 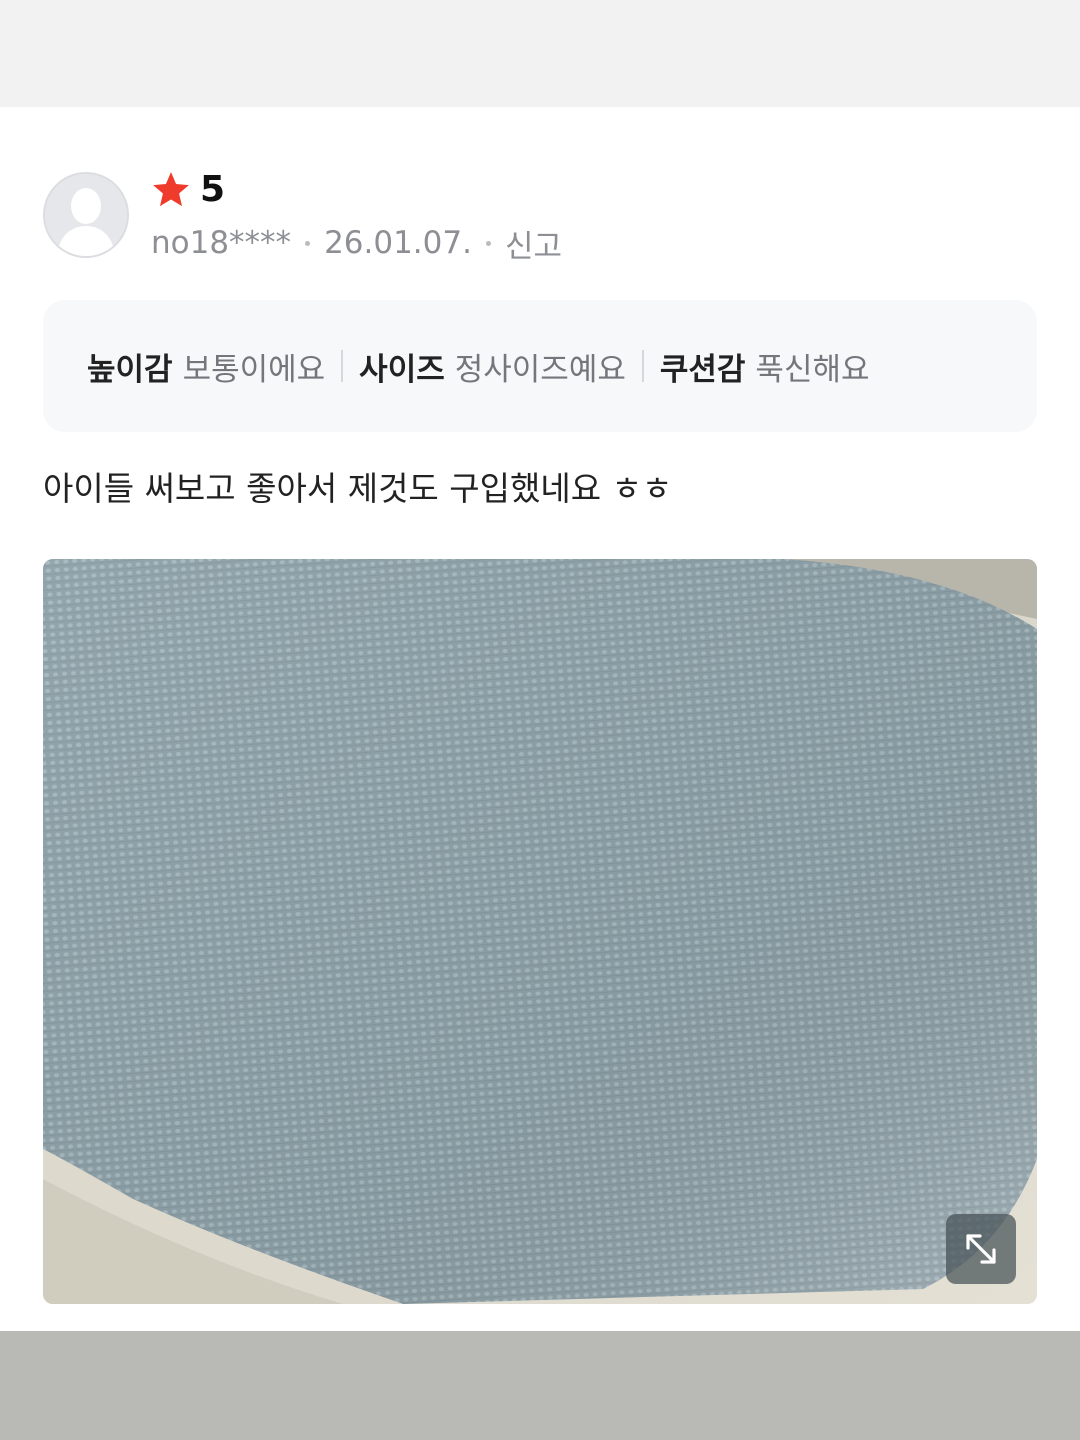 I want to click on user-avatar, so click(x=86, y=215).